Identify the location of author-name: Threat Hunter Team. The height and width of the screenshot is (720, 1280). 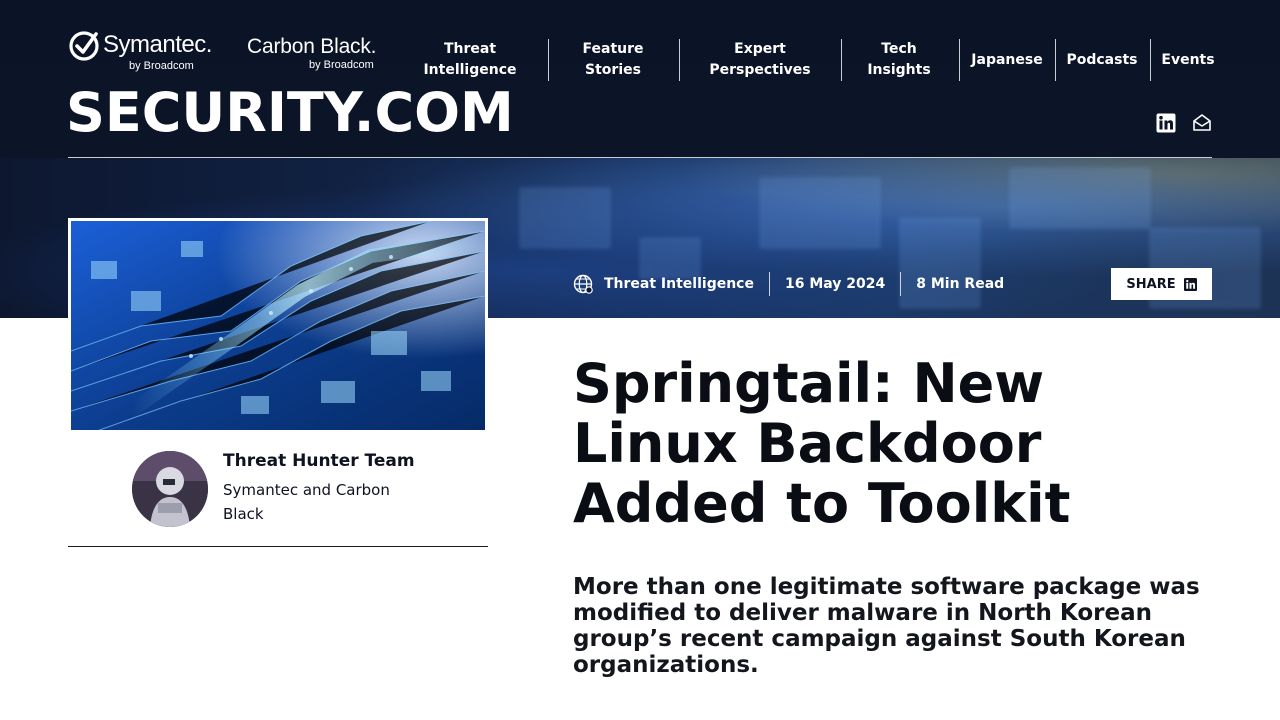
(319, 461).